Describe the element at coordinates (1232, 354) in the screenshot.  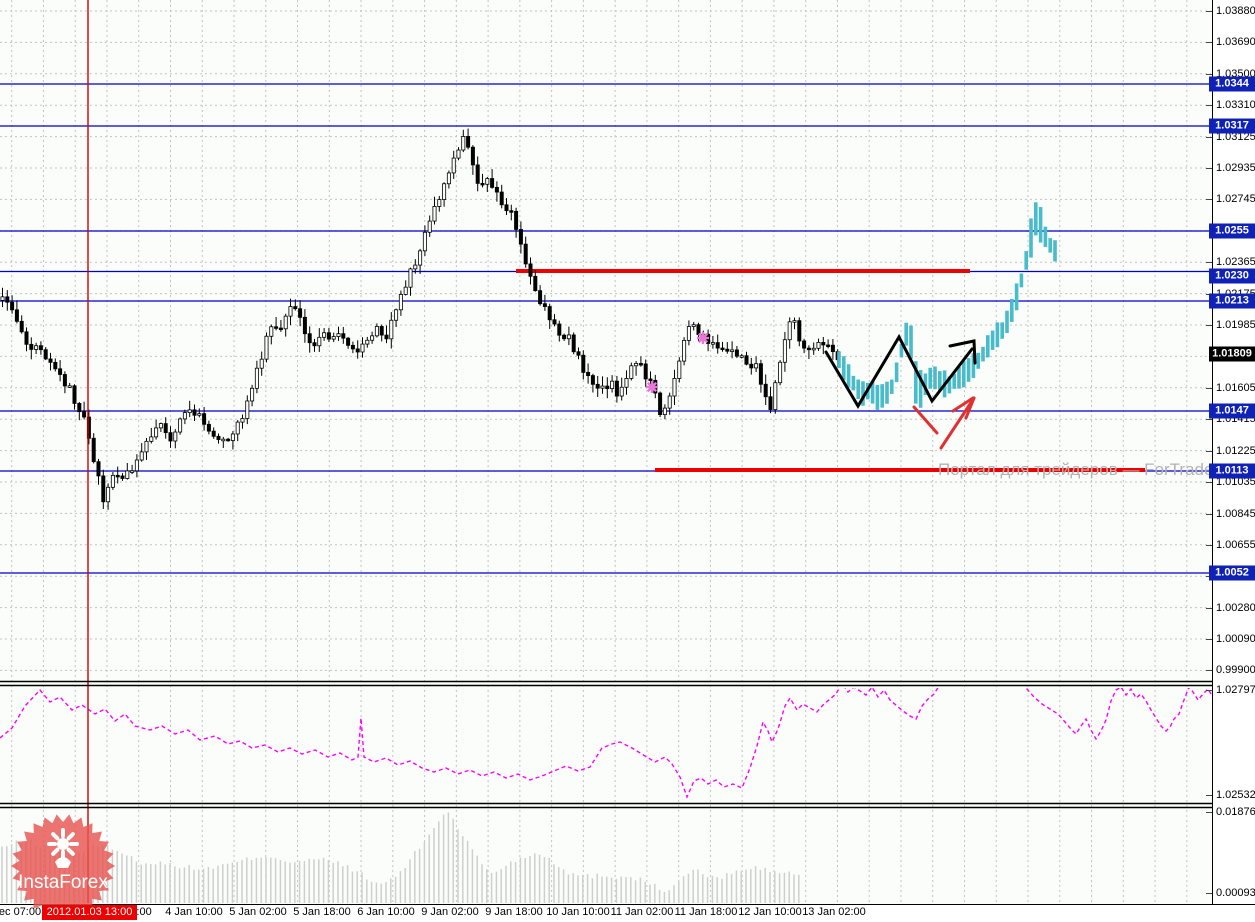
I see `current-price-badge: 1.01809` at that location.